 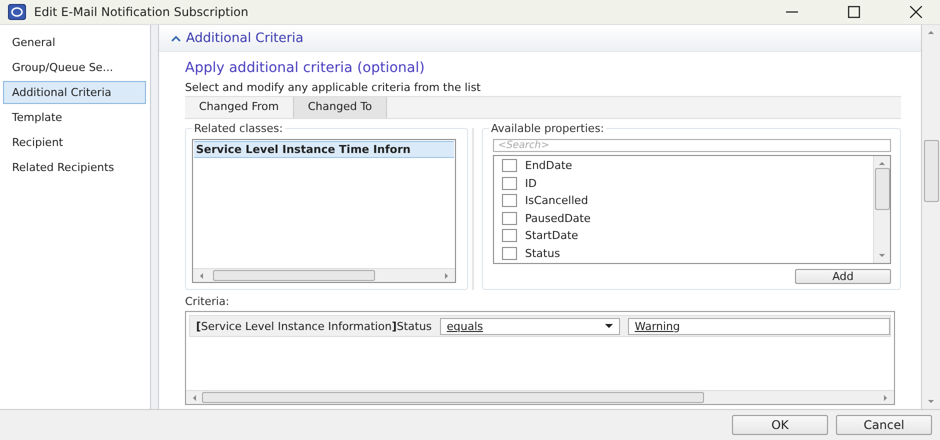 What do you see at coordinates (854, 12) in the screenshot?
I see `maximize-icon` at bounding box center [854, 12].